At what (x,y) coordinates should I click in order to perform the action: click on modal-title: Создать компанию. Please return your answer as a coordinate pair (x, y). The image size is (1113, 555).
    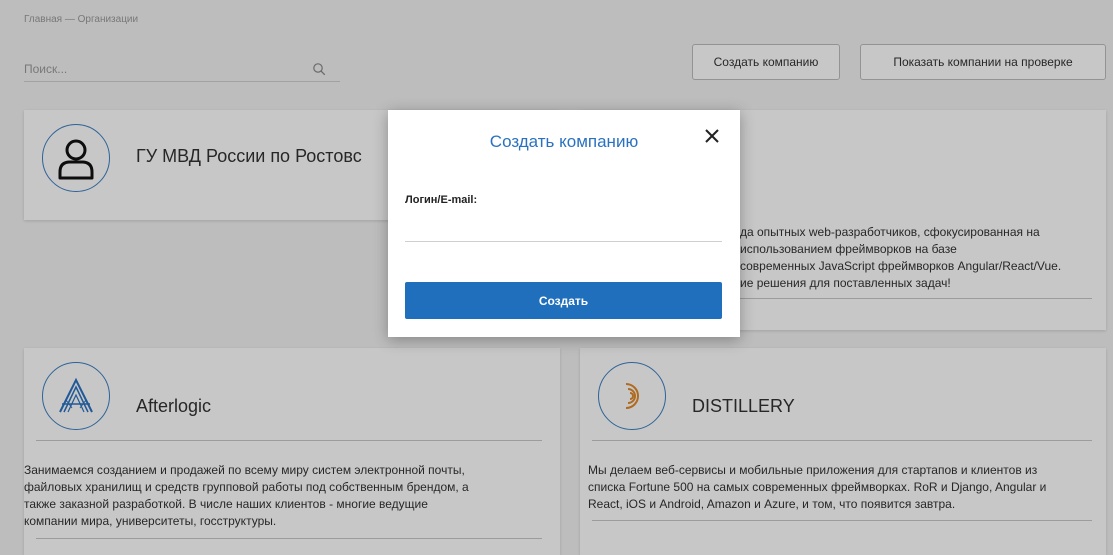
    Looking at the image, I should click on (564, 141).